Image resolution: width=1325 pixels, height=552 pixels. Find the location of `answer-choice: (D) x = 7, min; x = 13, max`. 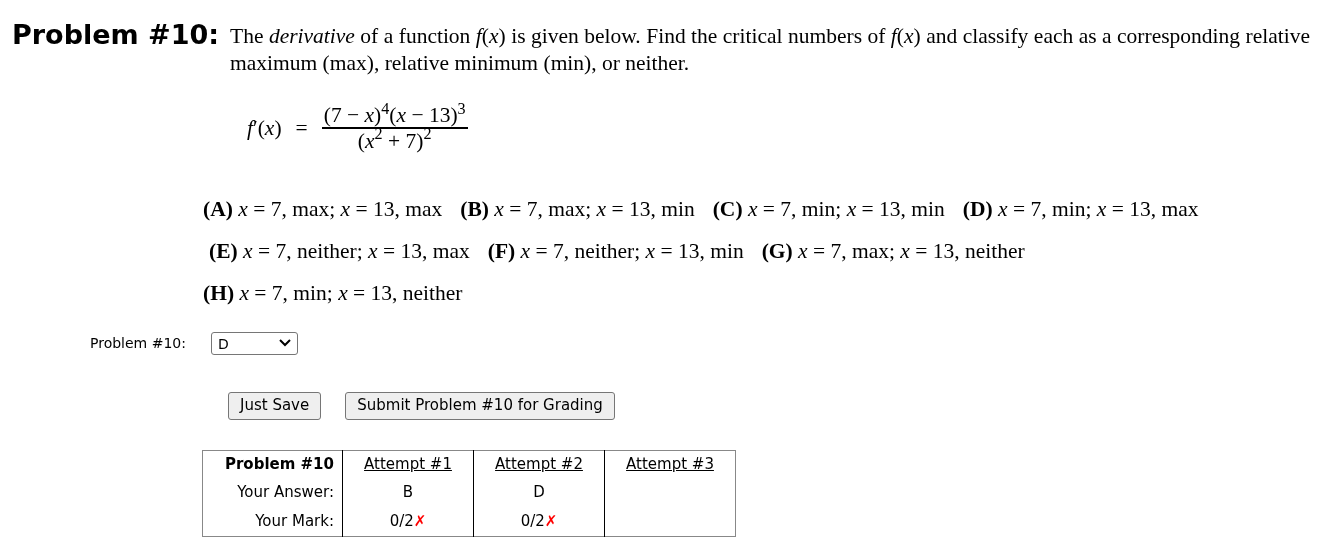

answer-choice: (D) x = 7, min; x = 13, max is located at coordinates (1080, 209).